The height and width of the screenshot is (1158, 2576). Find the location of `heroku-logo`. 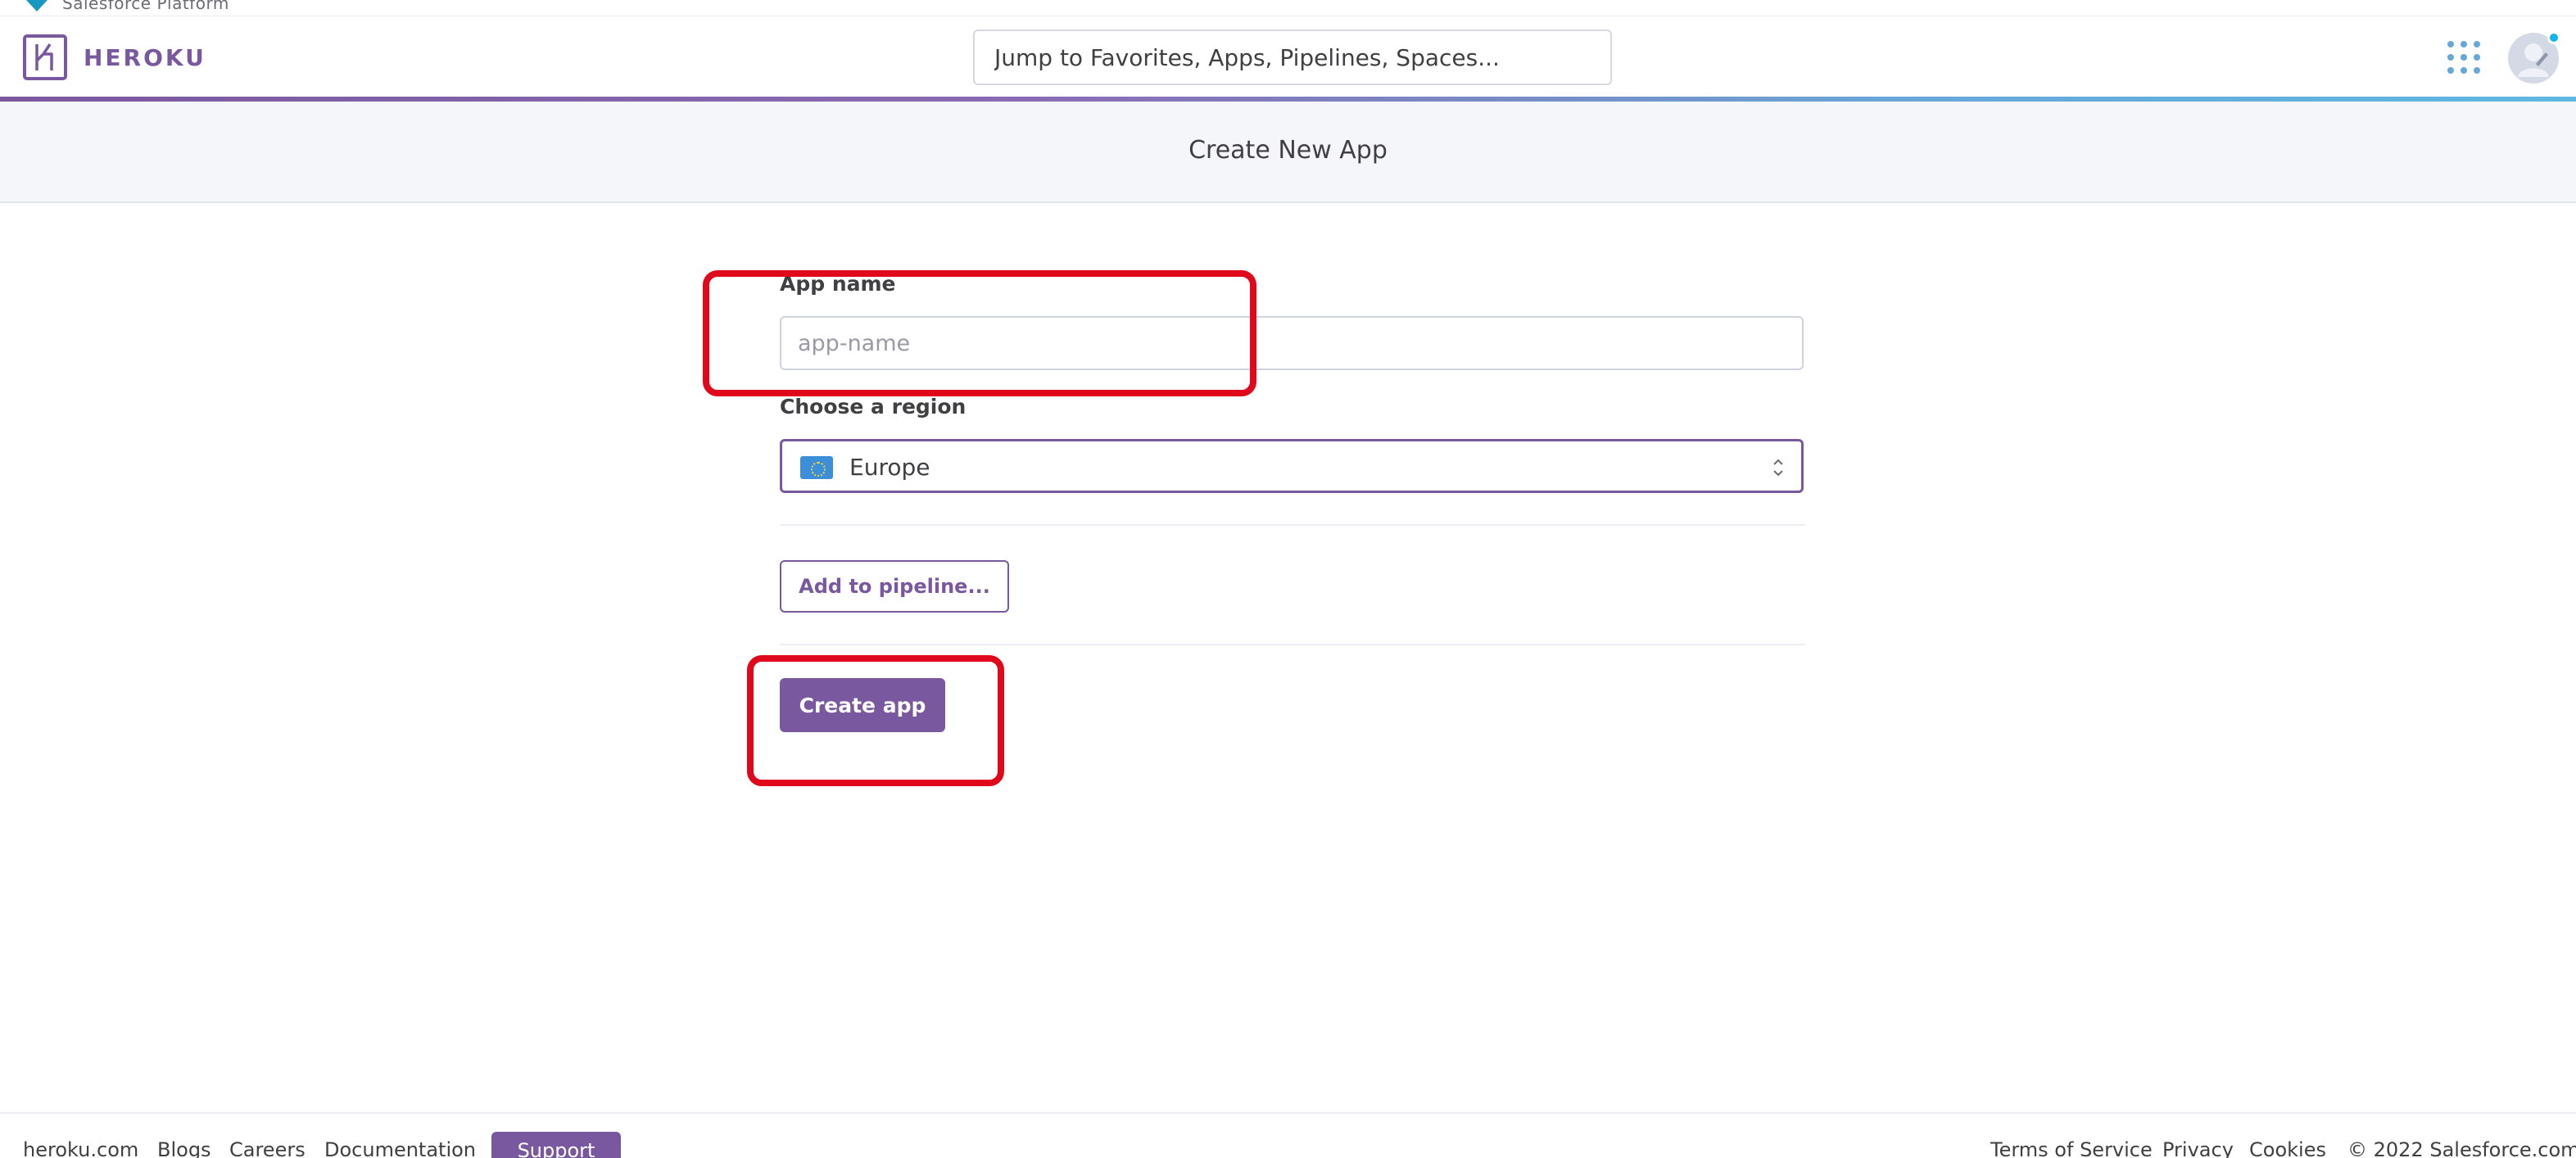

heroku-logo is located at coordinates (45, 57).